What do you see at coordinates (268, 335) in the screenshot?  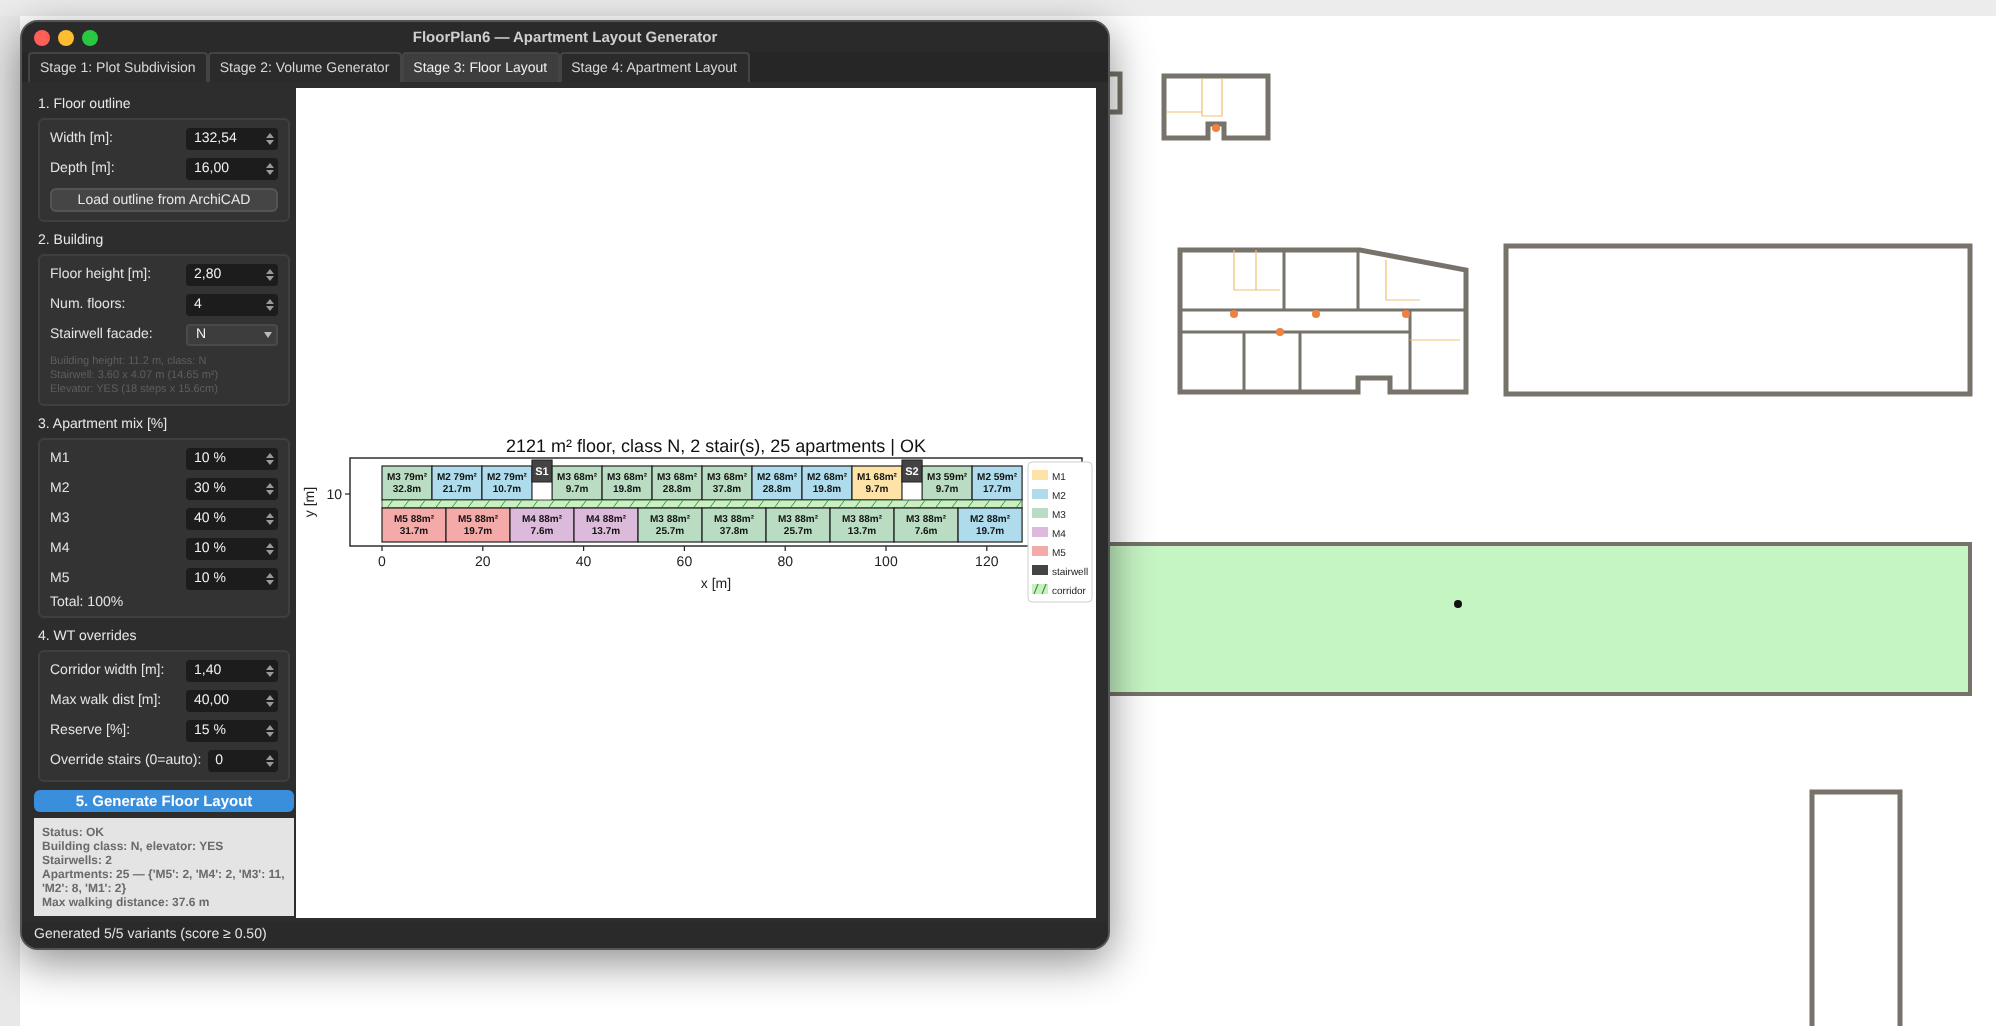 I see `caret-icon` at bounding box center [268, 335].